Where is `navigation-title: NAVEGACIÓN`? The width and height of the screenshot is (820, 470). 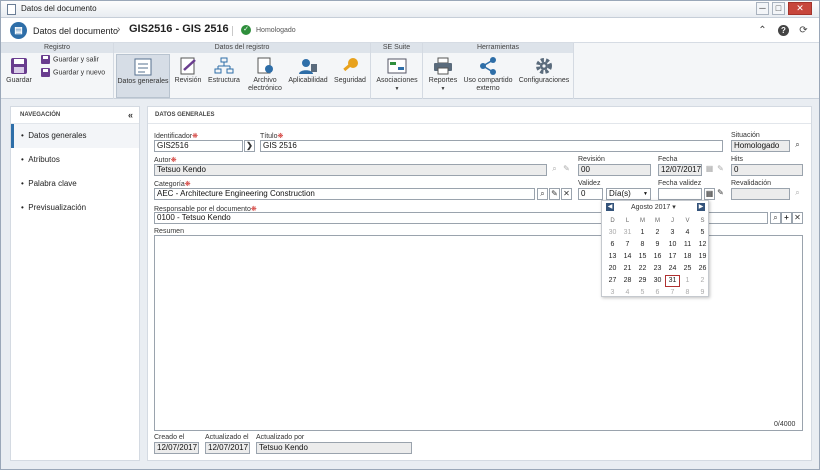 navigation-title: NAVEGACIÓN is located at coordinates (40, 115).